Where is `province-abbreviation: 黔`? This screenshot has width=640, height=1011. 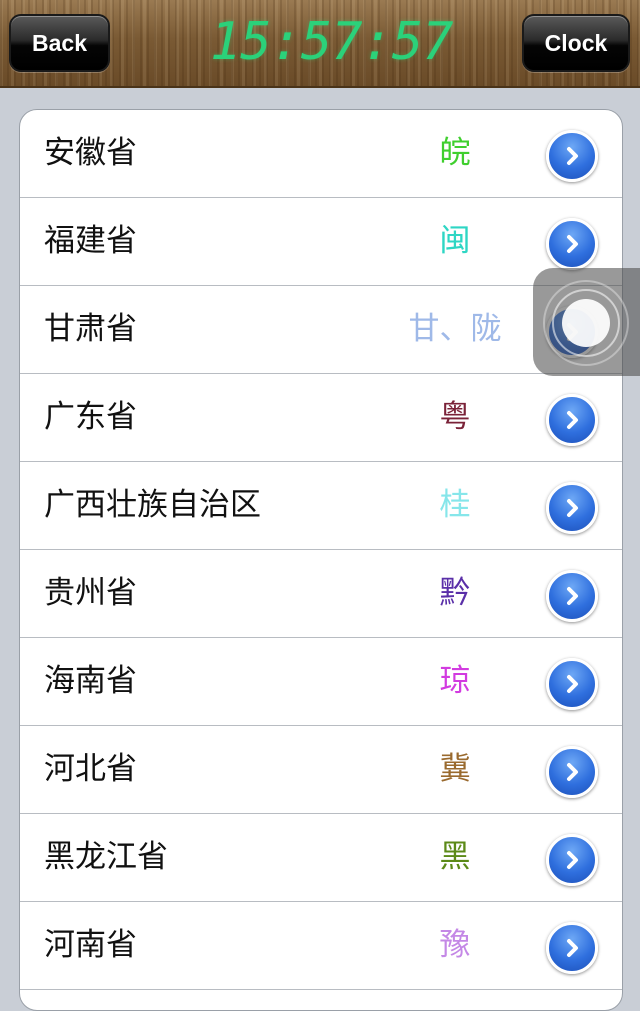
province-abbreviation: 黔 is located at coordinates (455, 593).